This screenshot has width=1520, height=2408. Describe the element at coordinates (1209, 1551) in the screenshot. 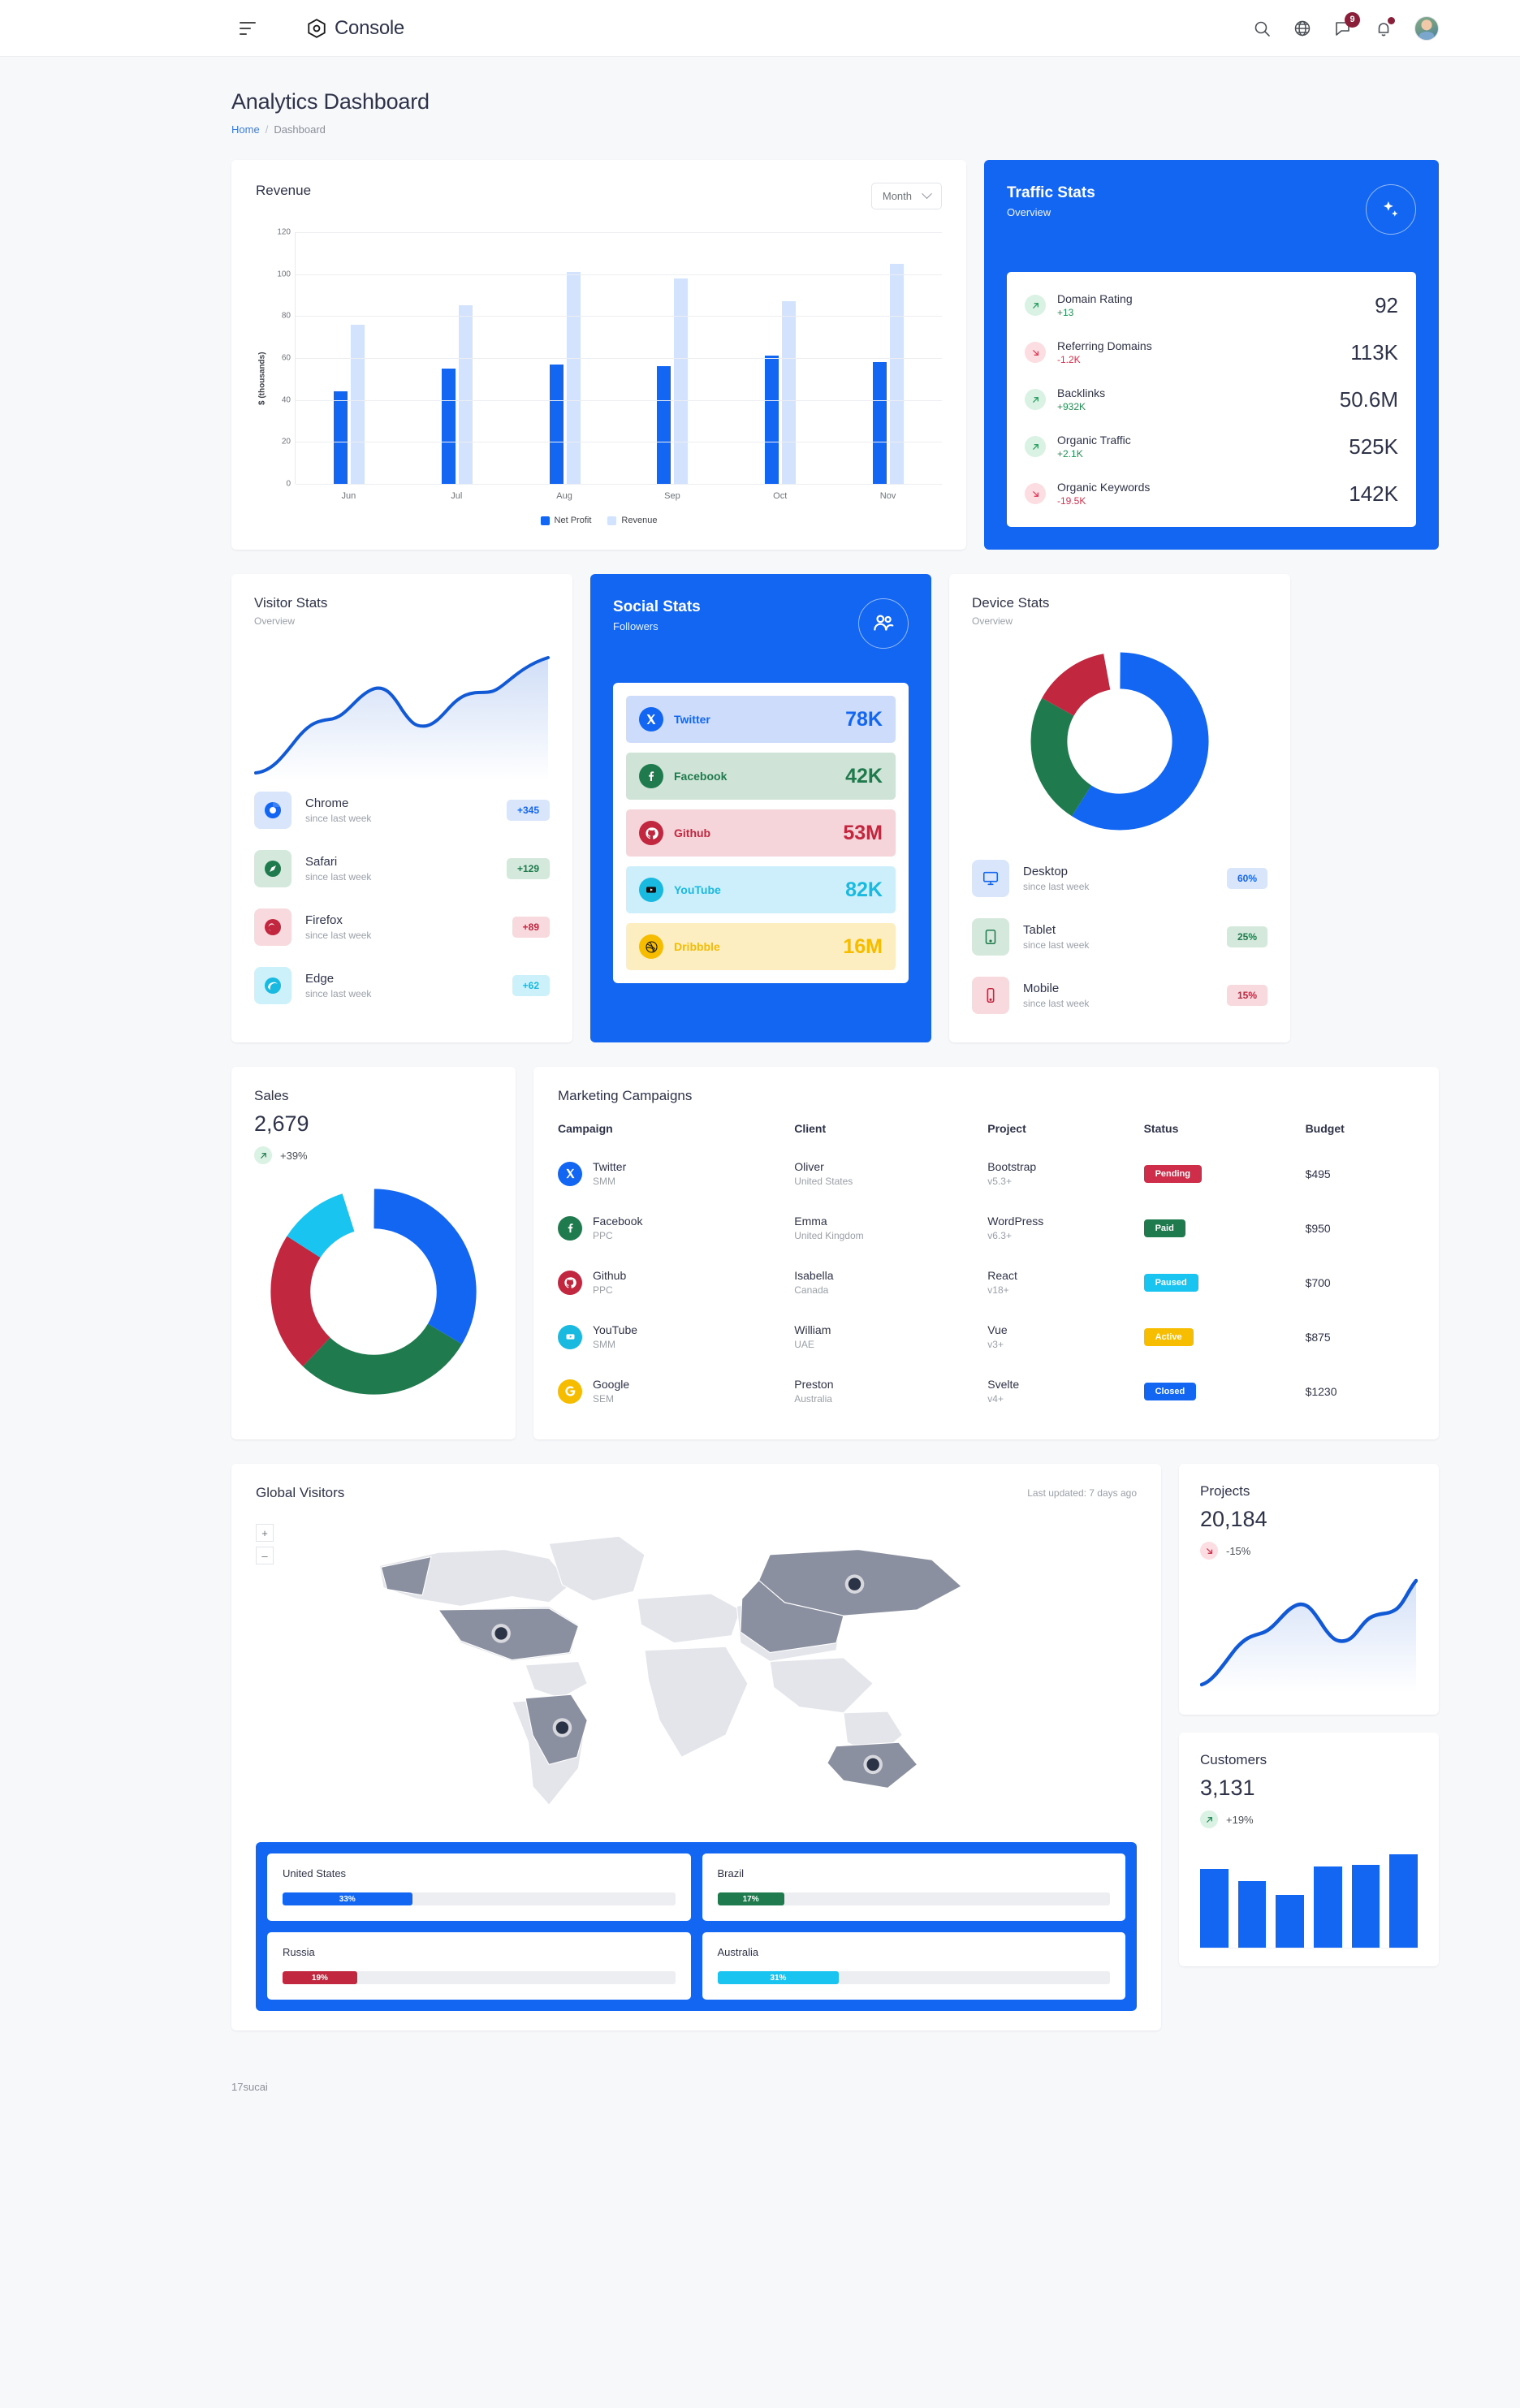

I see `trend-down-icon` at that location.